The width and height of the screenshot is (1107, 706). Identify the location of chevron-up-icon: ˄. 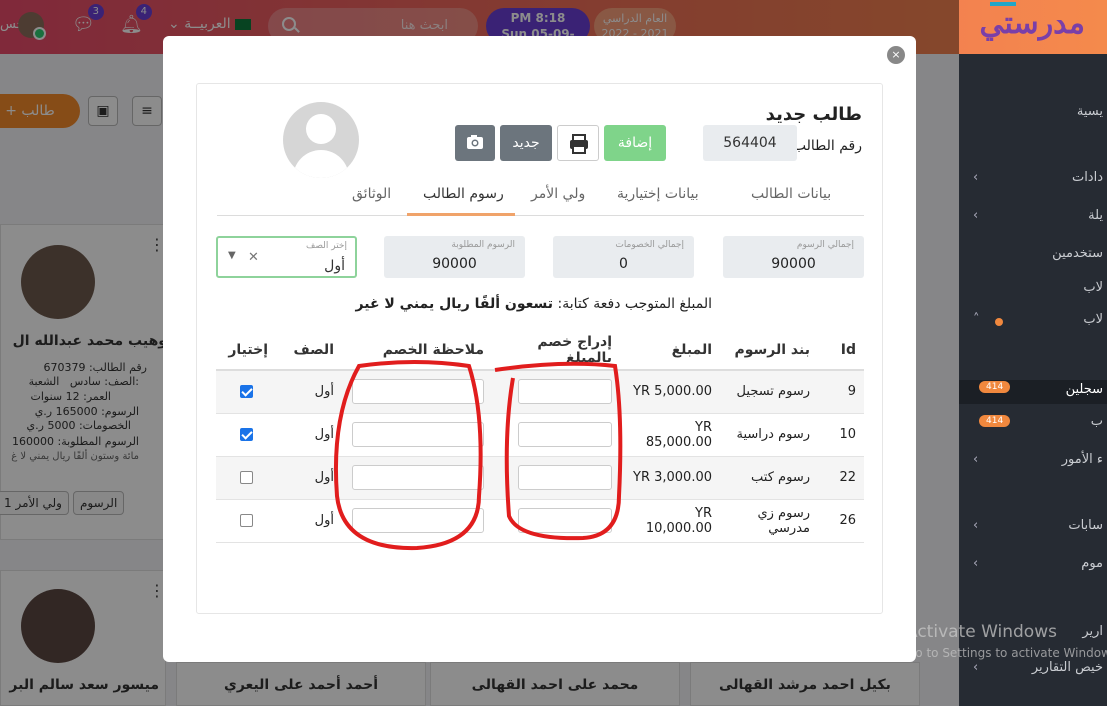
(976, 319).